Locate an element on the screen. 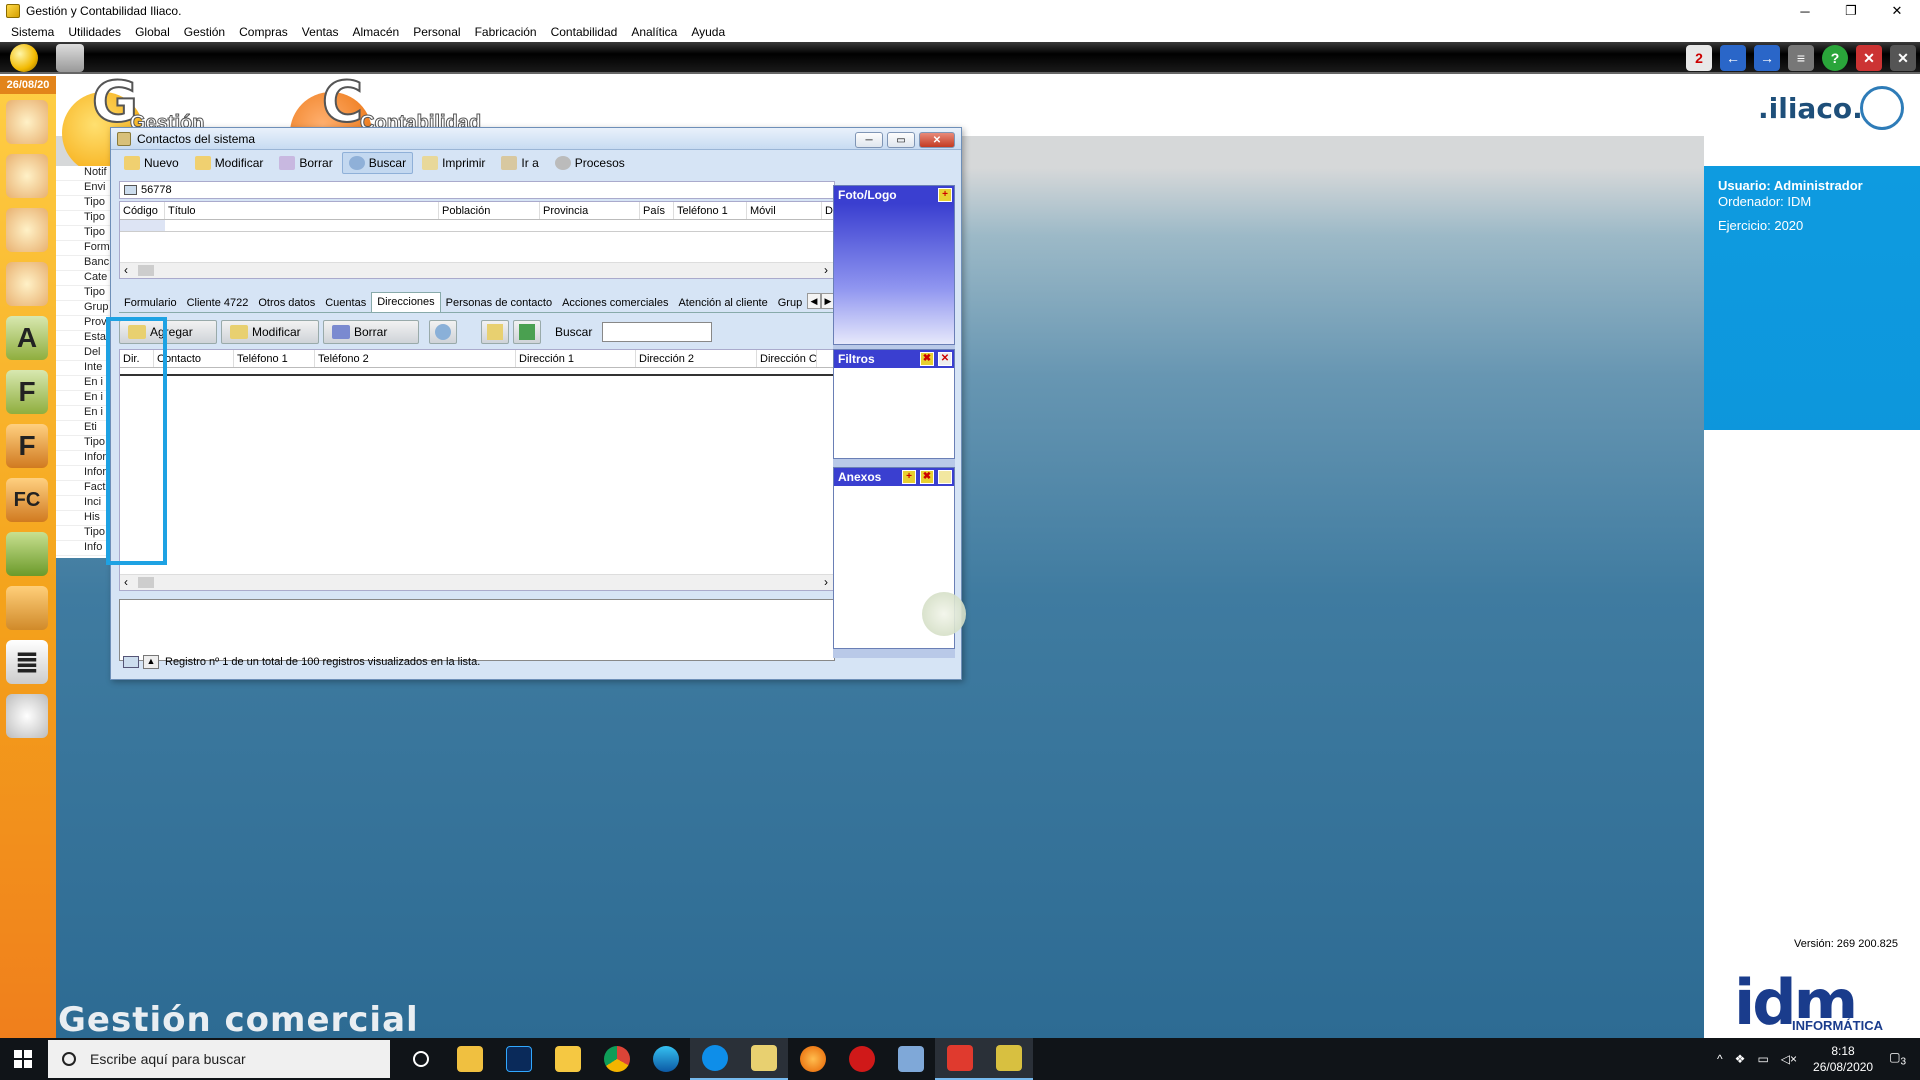 The height and width of the screenshot is (1080, 1920). chevron-up-icon: ^ is located at coordinates (1720, 1059).